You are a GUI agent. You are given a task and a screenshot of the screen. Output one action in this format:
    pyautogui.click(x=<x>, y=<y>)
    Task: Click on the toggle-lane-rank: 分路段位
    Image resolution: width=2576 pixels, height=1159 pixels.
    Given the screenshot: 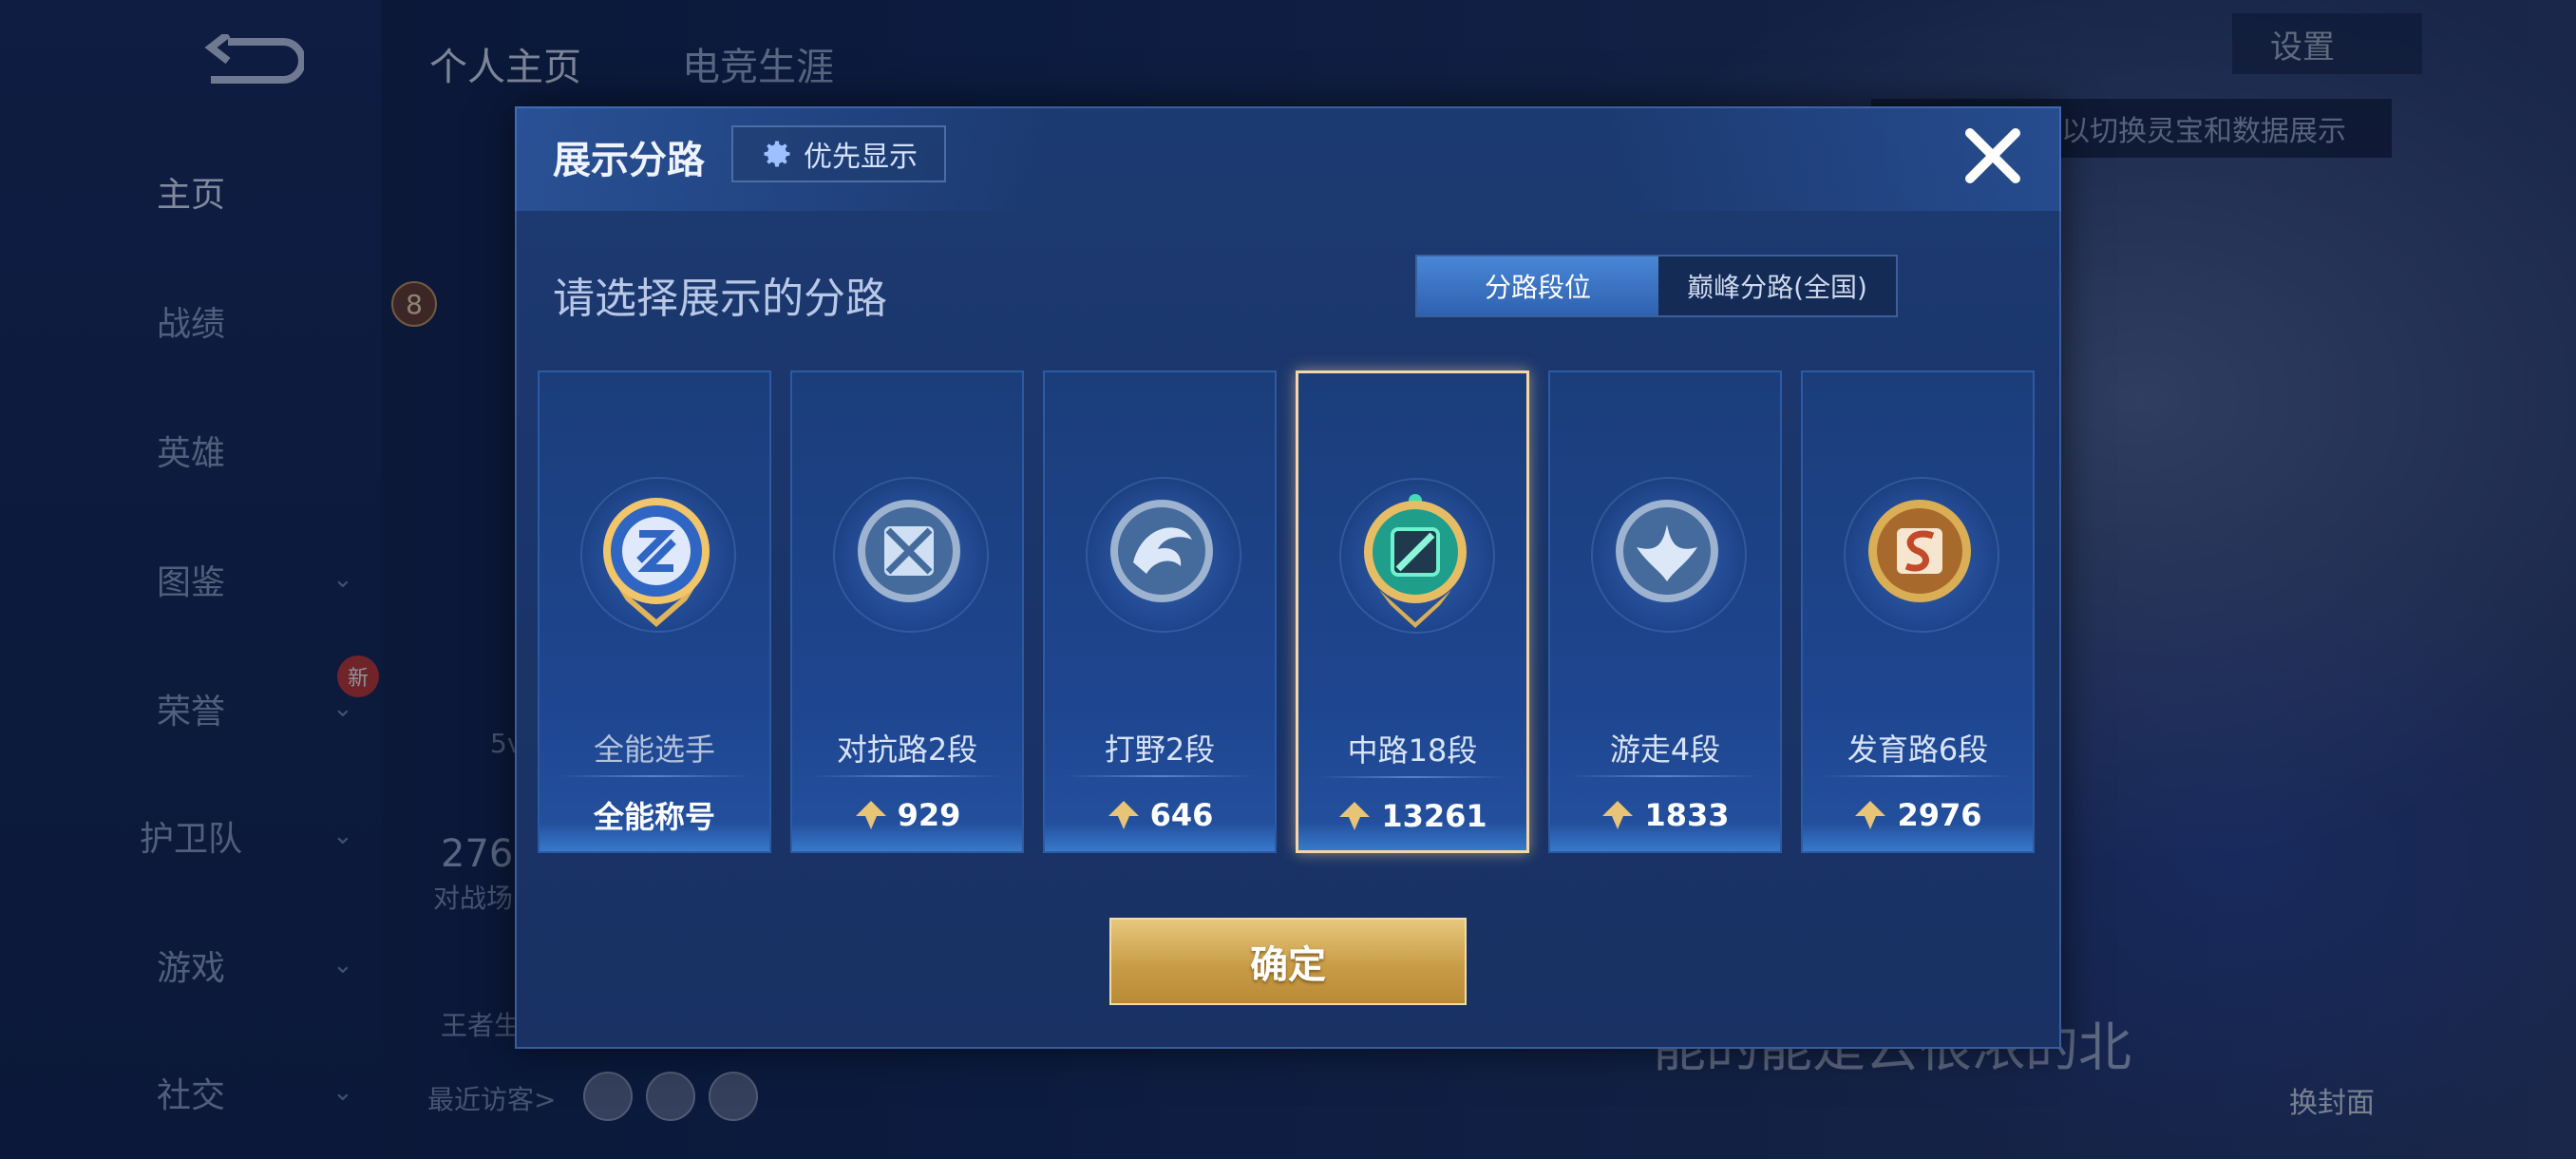 What is the action you would take?
    pyautogui.click(x=1537, y=285)
    